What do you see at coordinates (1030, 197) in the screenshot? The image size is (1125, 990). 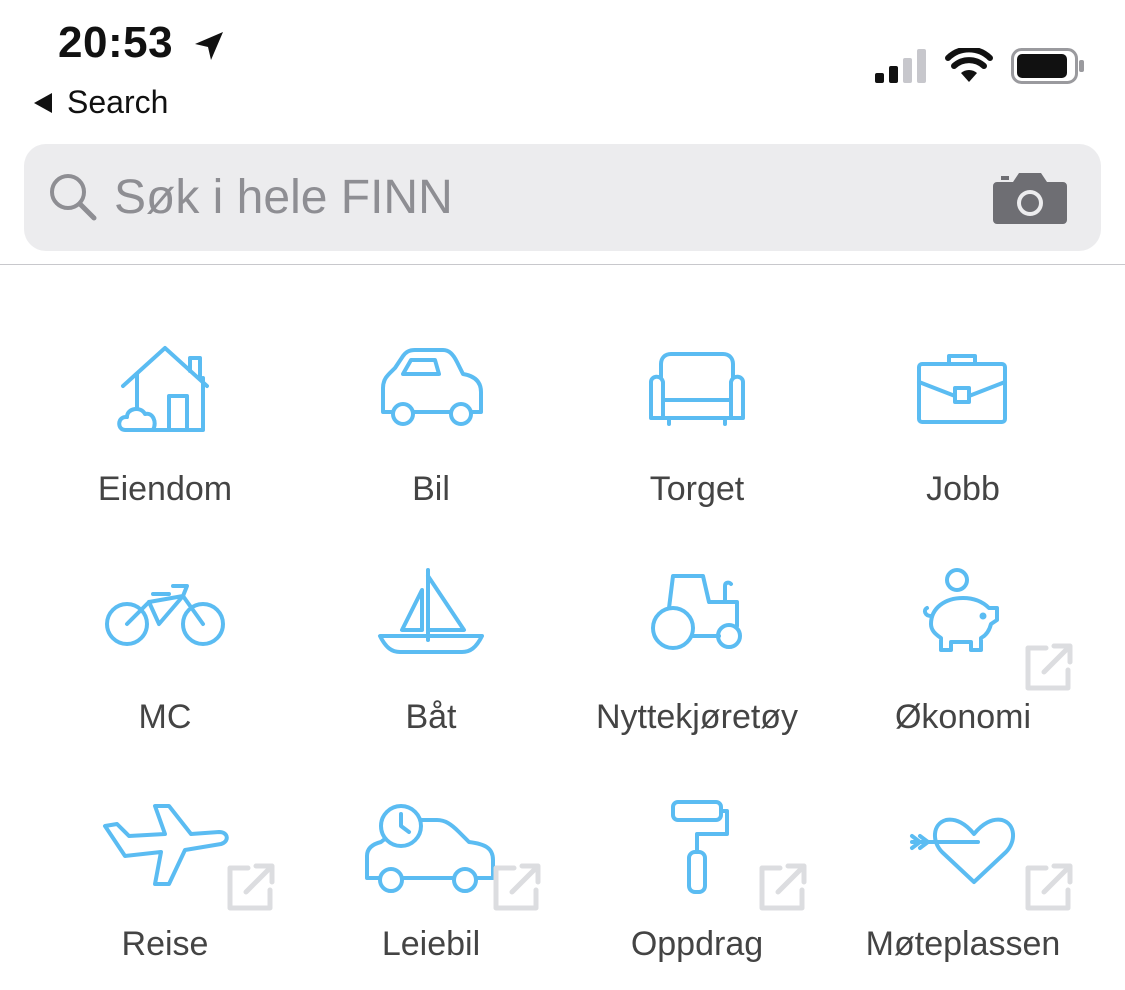 I see `camera-icon` at bounding box center [1030, 197].